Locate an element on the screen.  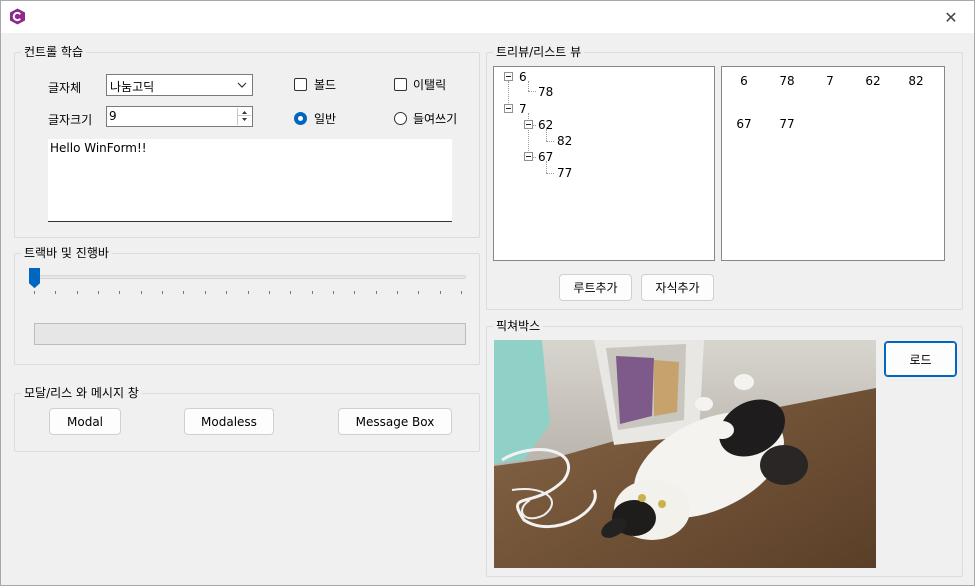
indent-radio is located at coordinates (400, 118).